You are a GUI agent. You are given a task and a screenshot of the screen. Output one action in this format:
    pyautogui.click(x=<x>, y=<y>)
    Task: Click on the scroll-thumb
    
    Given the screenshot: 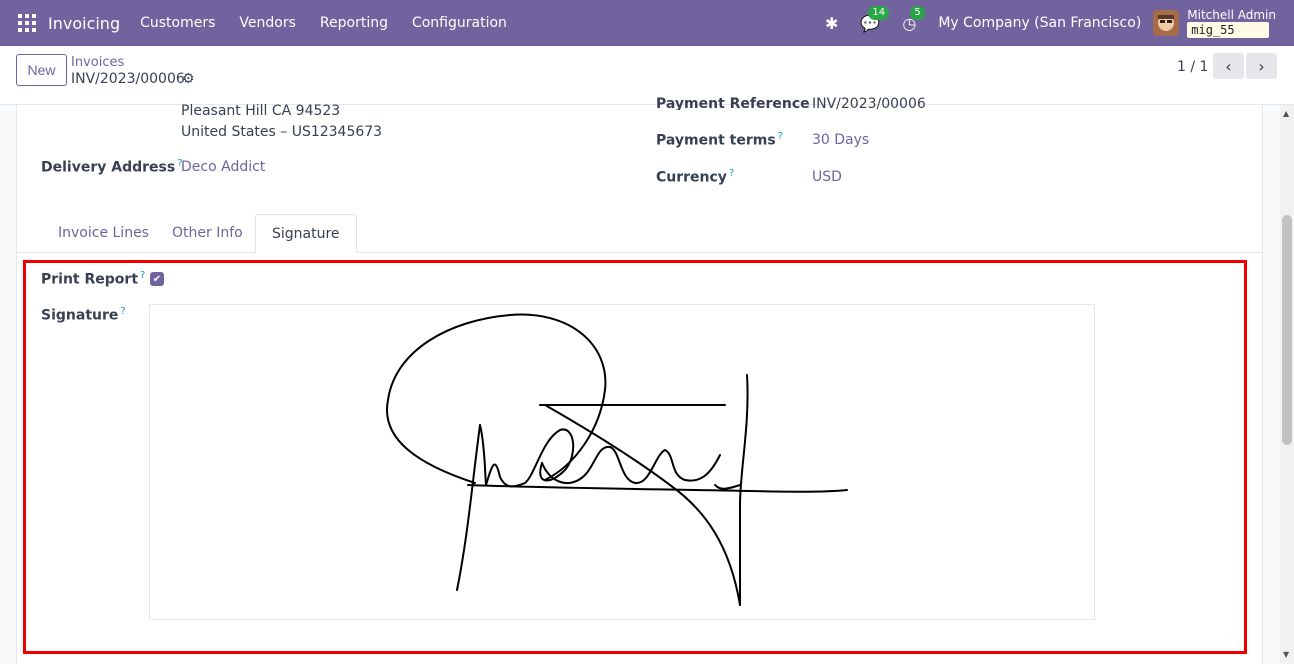 What is the action you would take?
    pyautogui.click(x=1287, y=330)
    